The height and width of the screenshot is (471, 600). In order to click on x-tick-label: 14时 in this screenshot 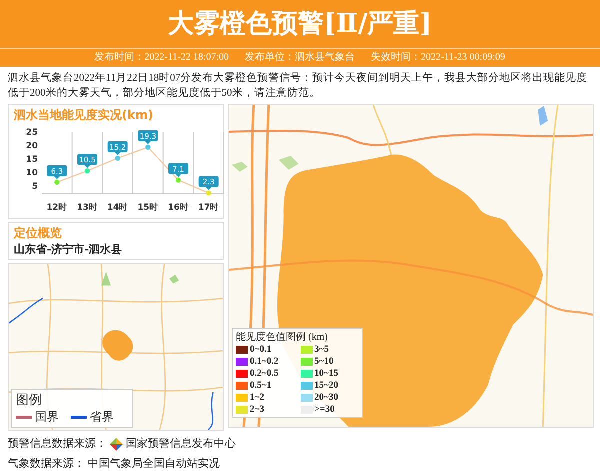, I will do `click(117, 208)`.